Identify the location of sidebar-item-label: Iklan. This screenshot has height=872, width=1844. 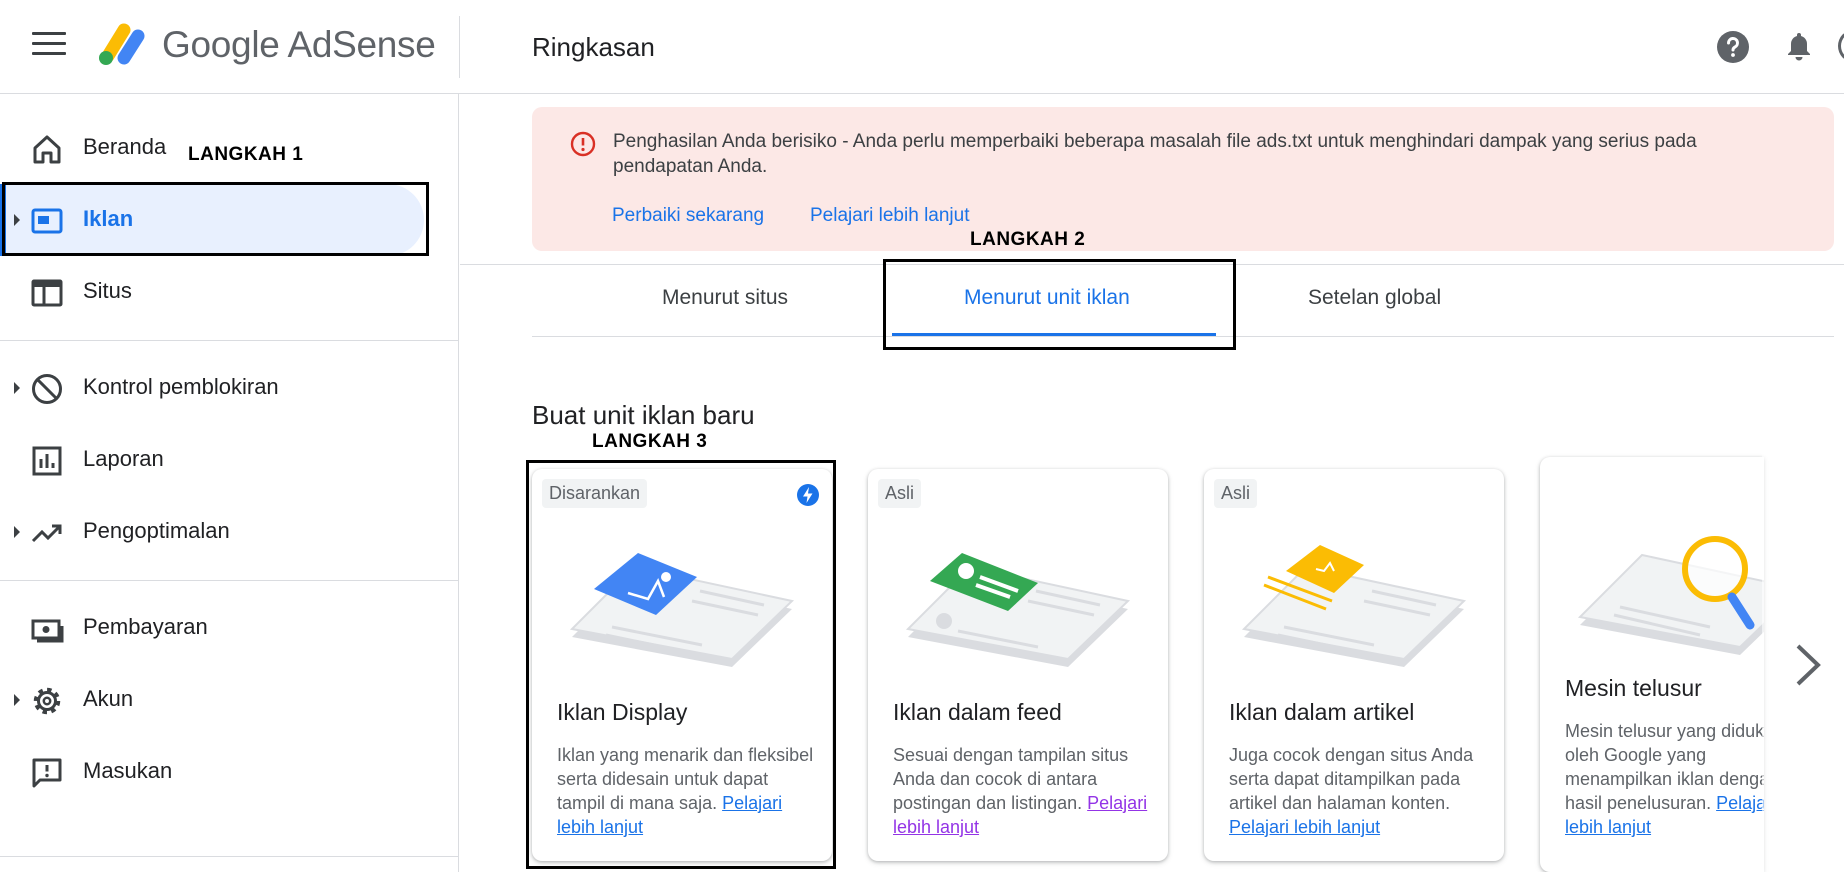
(108, 218).